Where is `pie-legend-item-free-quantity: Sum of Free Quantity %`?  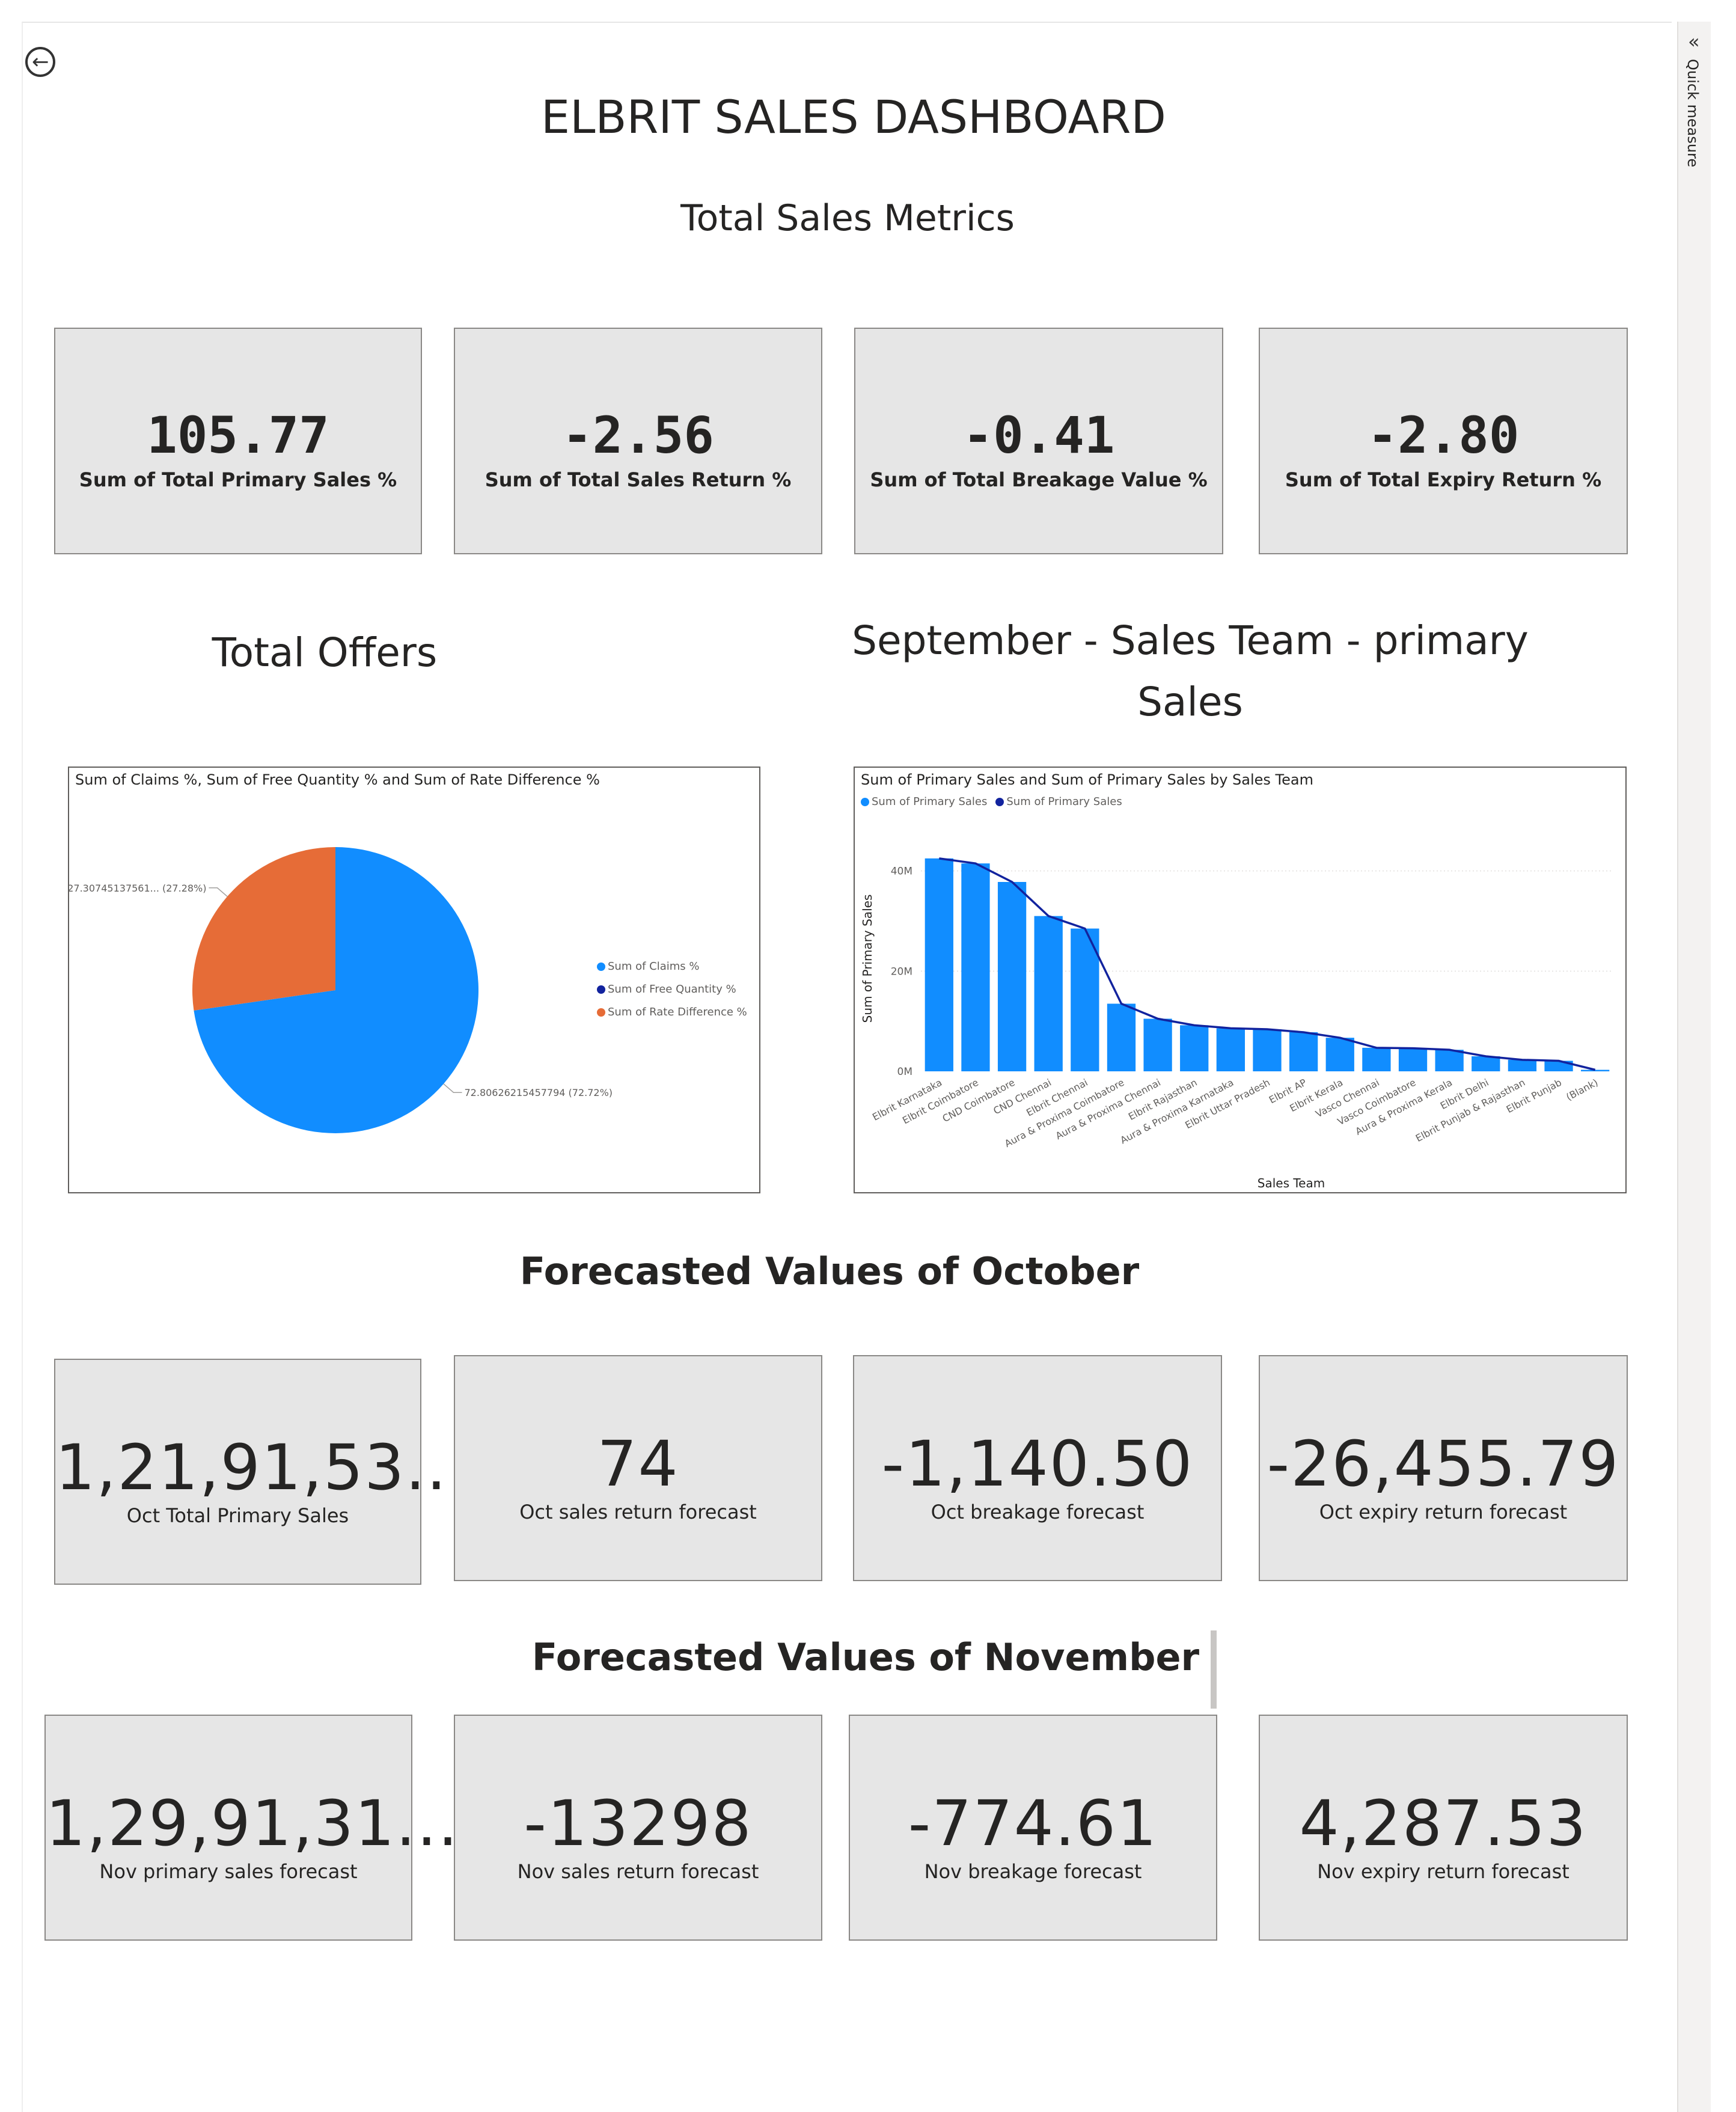 pie-legend-item-free-quantity: Sum of Free Quantity % is located at coordinates (671, 989).